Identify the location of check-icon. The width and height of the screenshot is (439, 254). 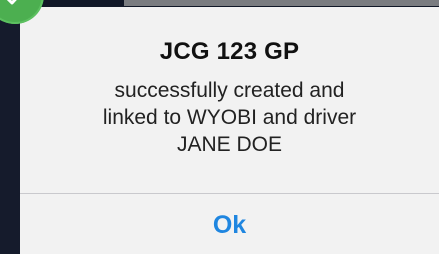
(11, 2).